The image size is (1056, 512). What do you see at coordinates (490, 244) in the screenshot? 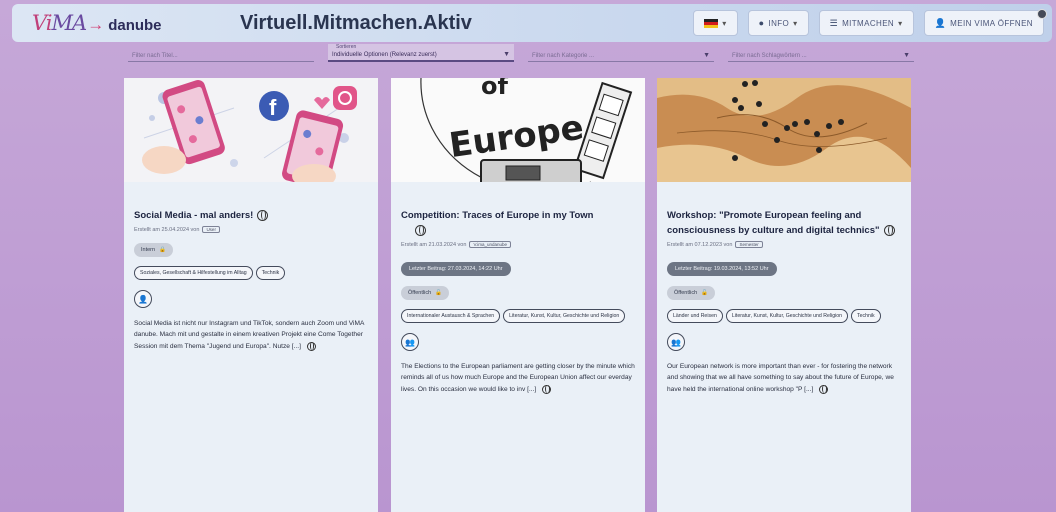
I see `author-chip: V.ima_undanube` at bounding box center [490, 244].